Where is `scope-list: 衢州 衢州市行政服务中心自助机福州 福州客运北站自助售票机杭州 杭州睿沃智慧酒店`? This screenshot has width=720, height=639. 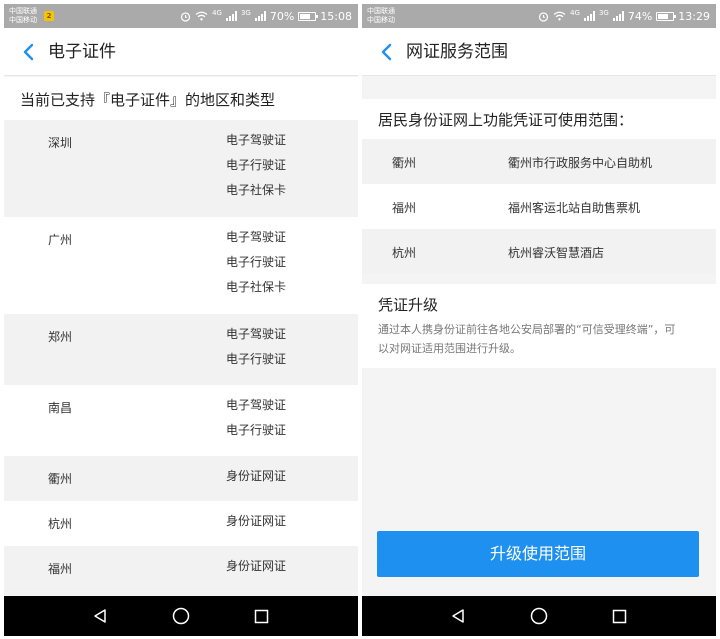 scope-list: 衢州 衢州市行政服务中心自助机福州 福州客运北站自助售票机杭州 杭州睿沃智慧酒店 is located at coordinates (539, 206).